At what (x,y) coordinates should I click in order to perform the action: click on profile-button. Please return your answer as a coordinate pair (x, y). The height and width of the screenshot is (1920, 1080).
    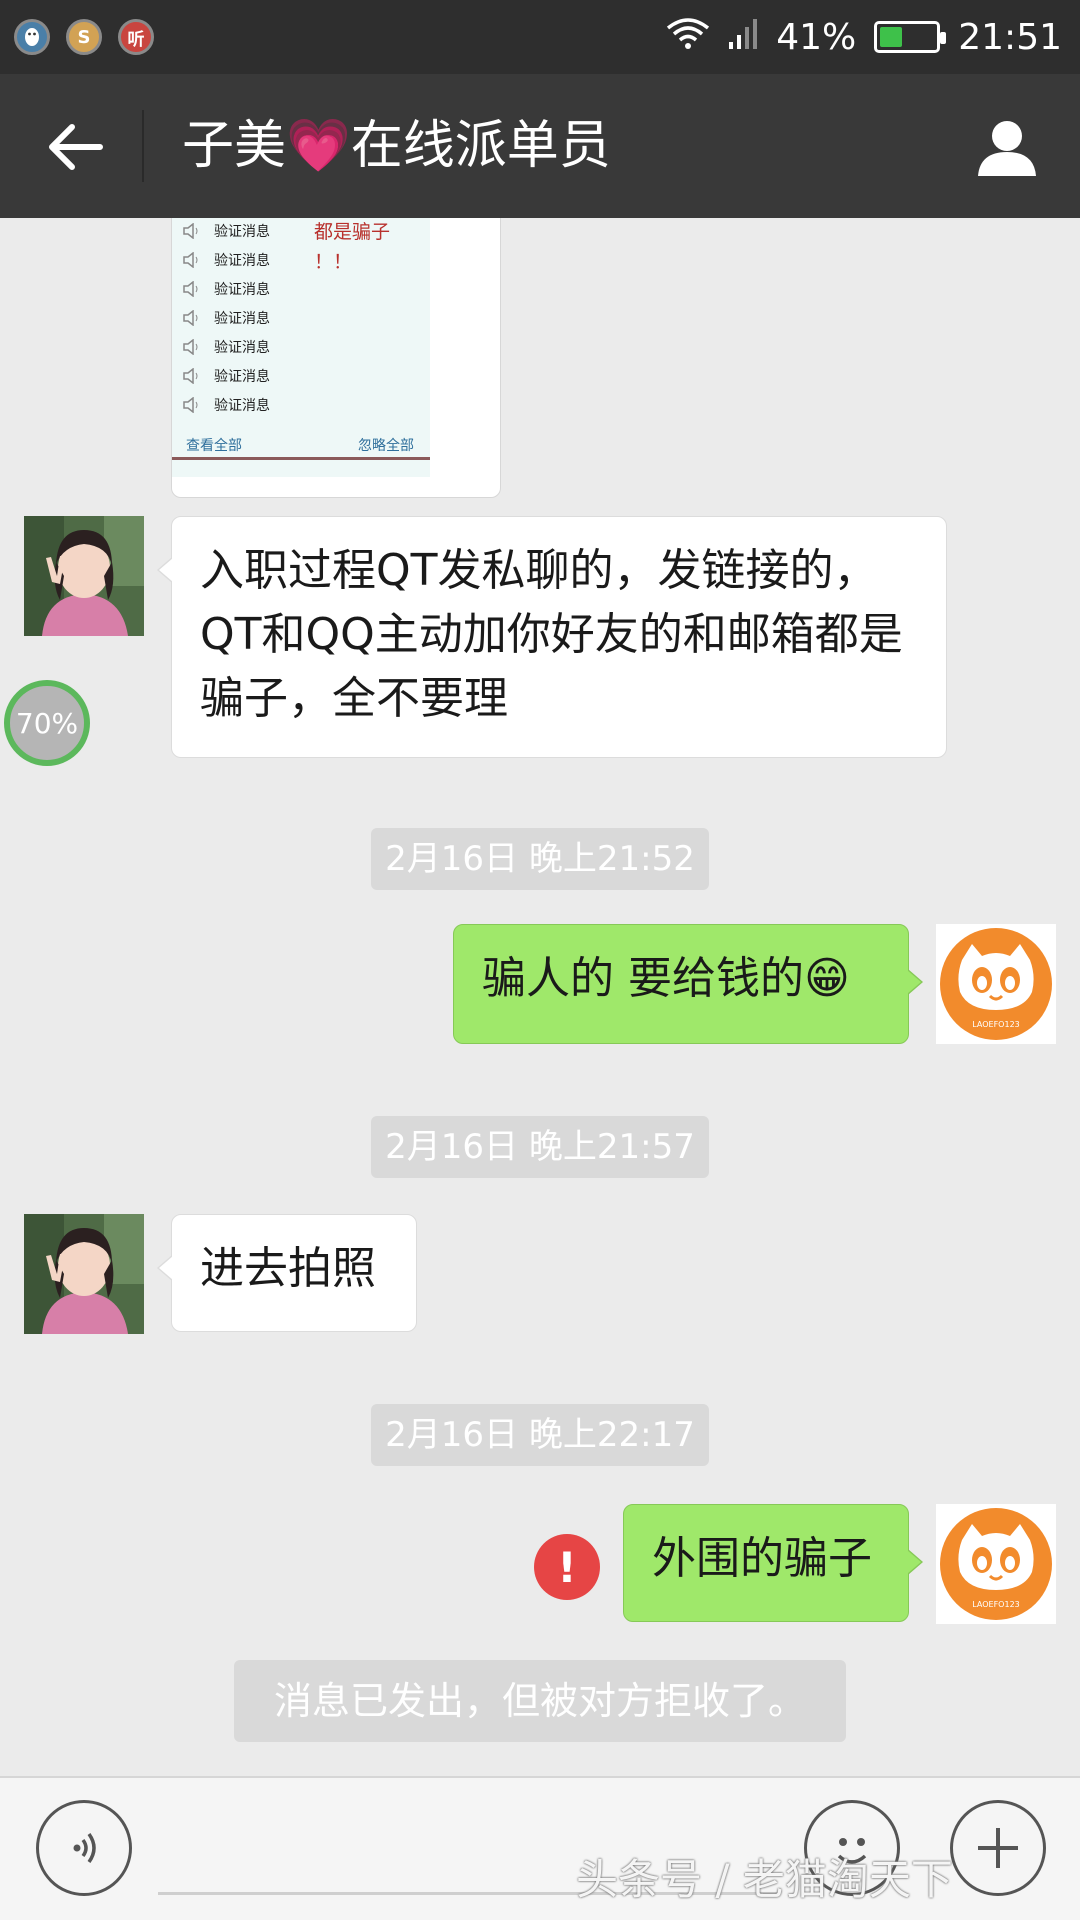
    Looking at the image, I should click on (1007, 147).